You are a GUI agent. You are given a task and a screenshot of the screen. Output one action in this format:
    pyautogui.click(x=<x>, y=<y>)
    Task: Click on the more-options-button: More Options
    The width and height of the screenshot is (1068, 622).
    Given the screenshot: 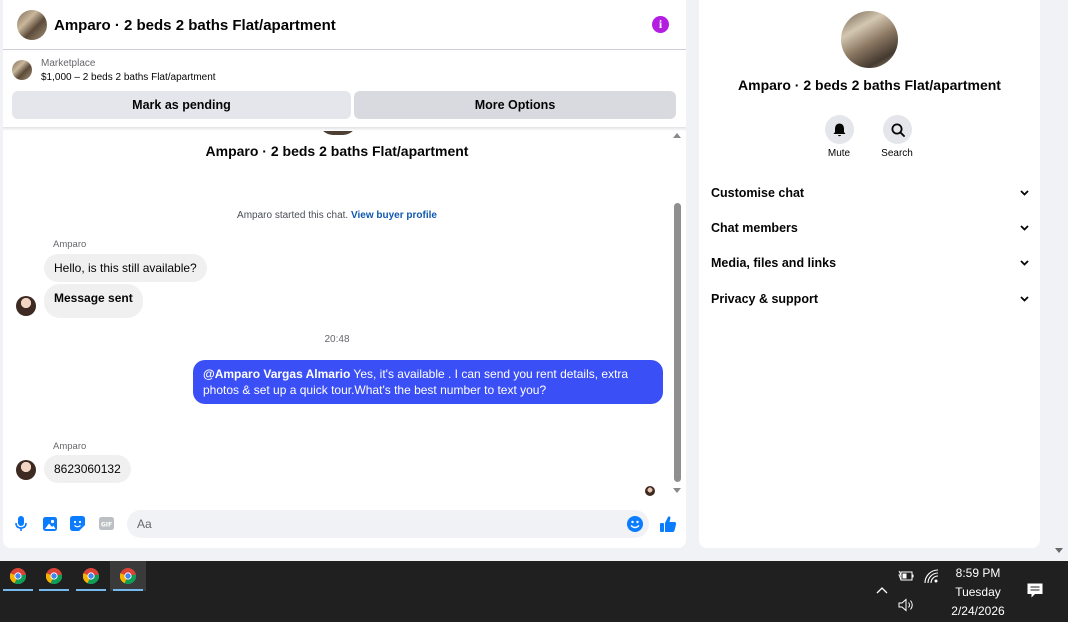 What is the action you would take?
    pyautogui.click(x=515, y=105)
    